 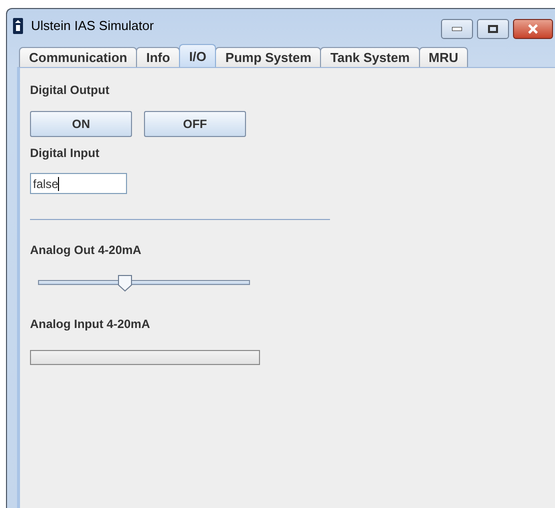 I want to click on tab: Pump System, so click(x=268, y=57).